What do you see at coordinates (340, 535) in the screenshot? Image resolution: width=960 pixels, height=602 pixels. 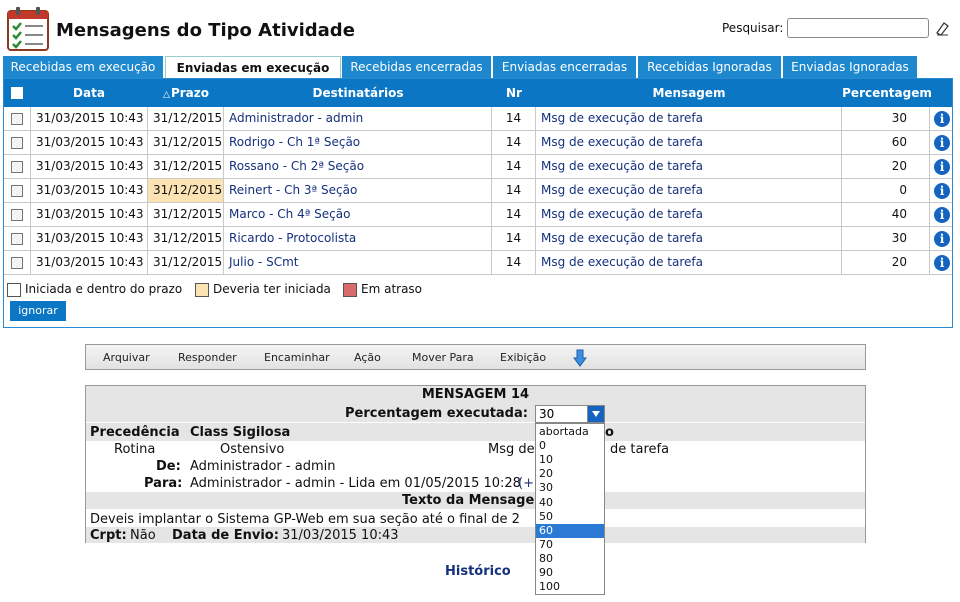 I see `envio-value: 31/03/2015 10:43` at bounding box center [340, 535].